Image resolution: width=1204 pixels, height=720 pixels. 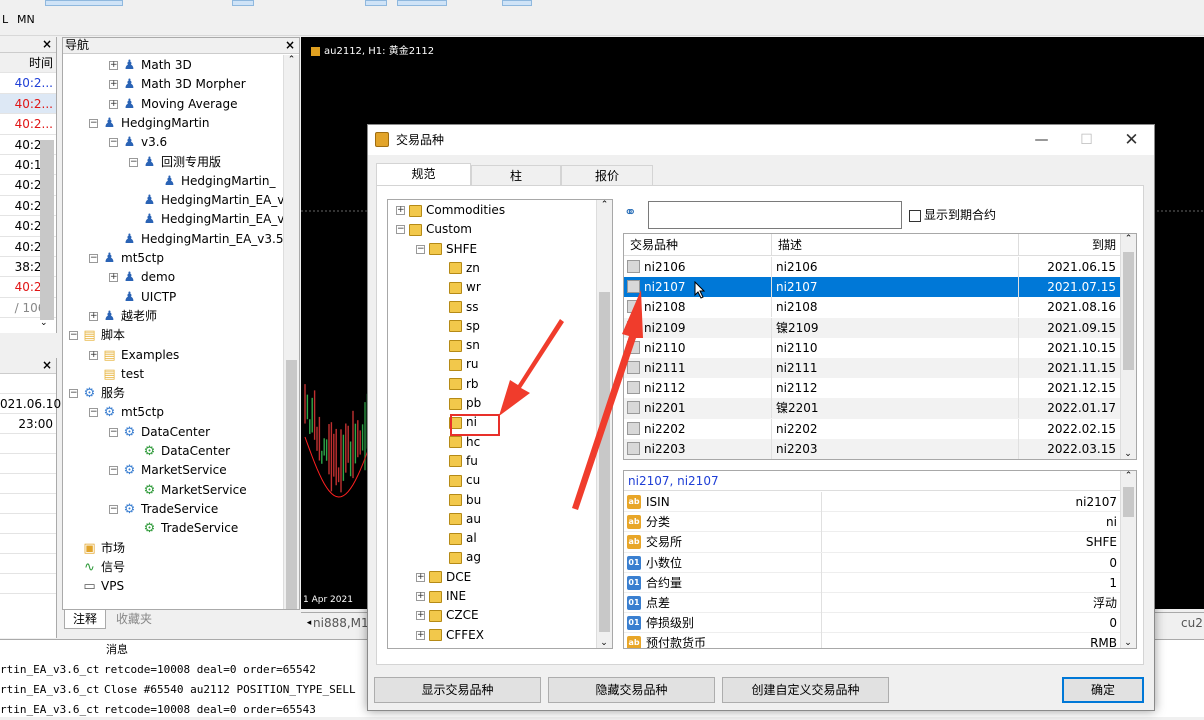 I want to click on log-row-message: retcode=10008 deal=0 order=65542, so click(x=210, y=670).